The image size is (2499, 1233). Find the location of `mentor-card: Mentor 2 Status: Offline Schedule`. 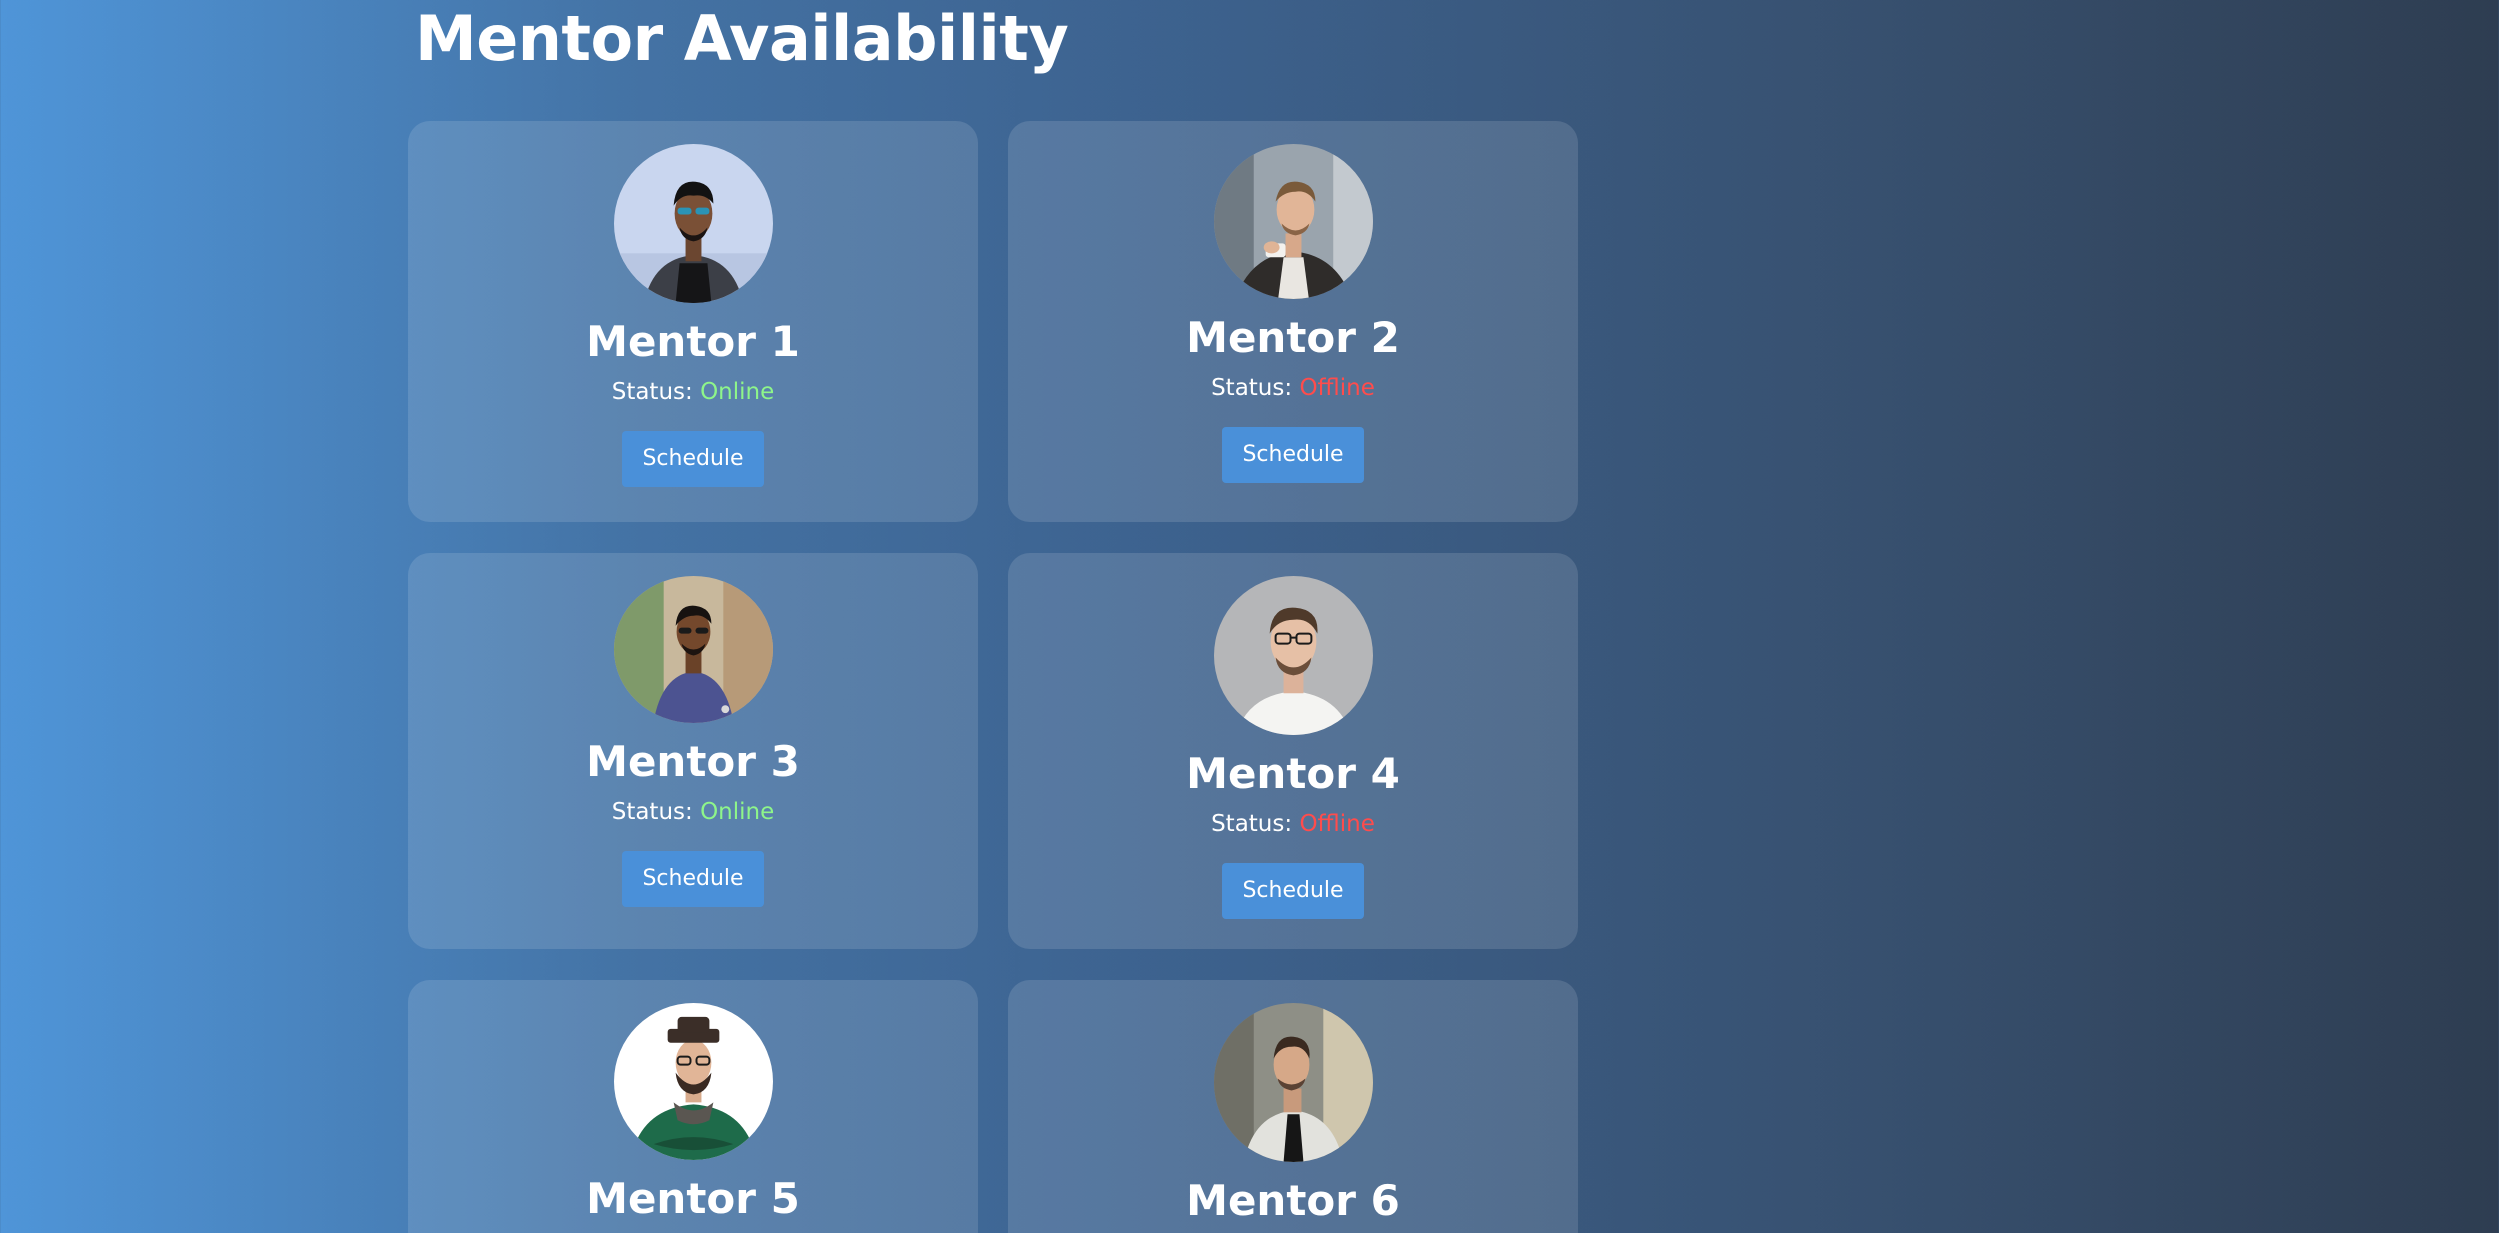

mentor-card: Mentor 2 Status: Offline Schedule is located at coordinates (1293, 321).